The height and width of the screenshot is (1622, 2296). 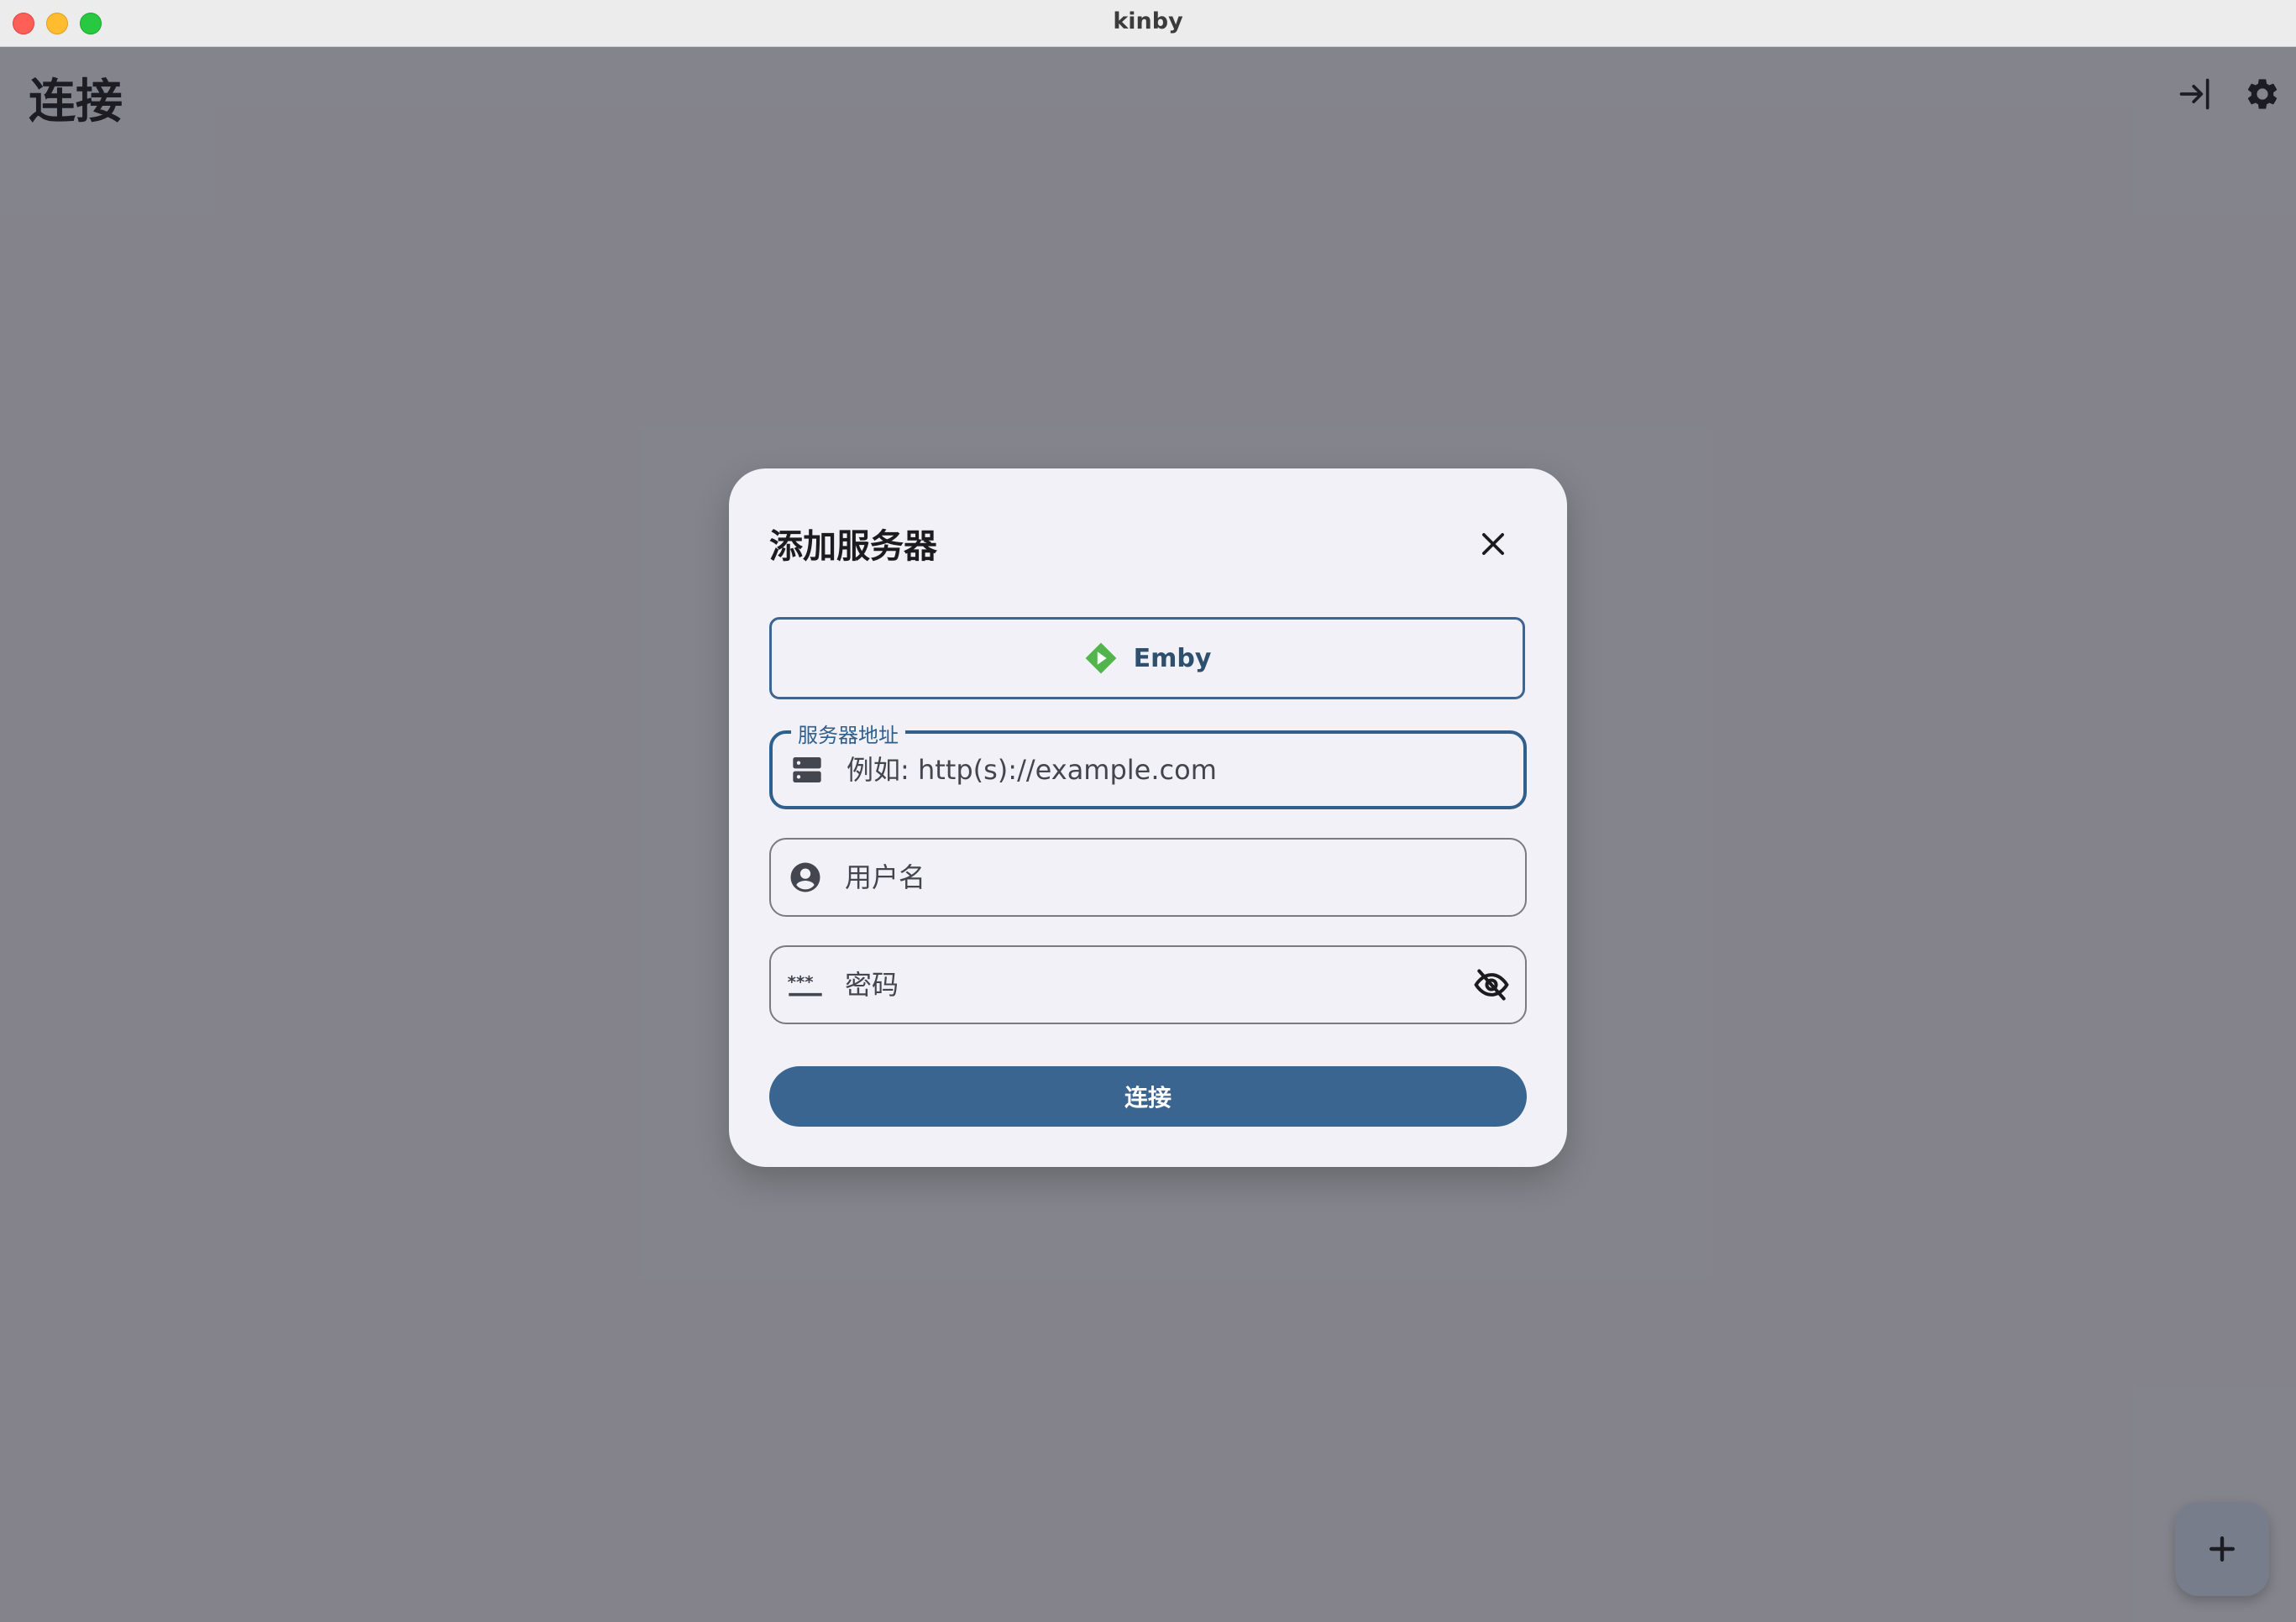 I want to click on window-titlebar: kinby, so click(x=1148, y=23).